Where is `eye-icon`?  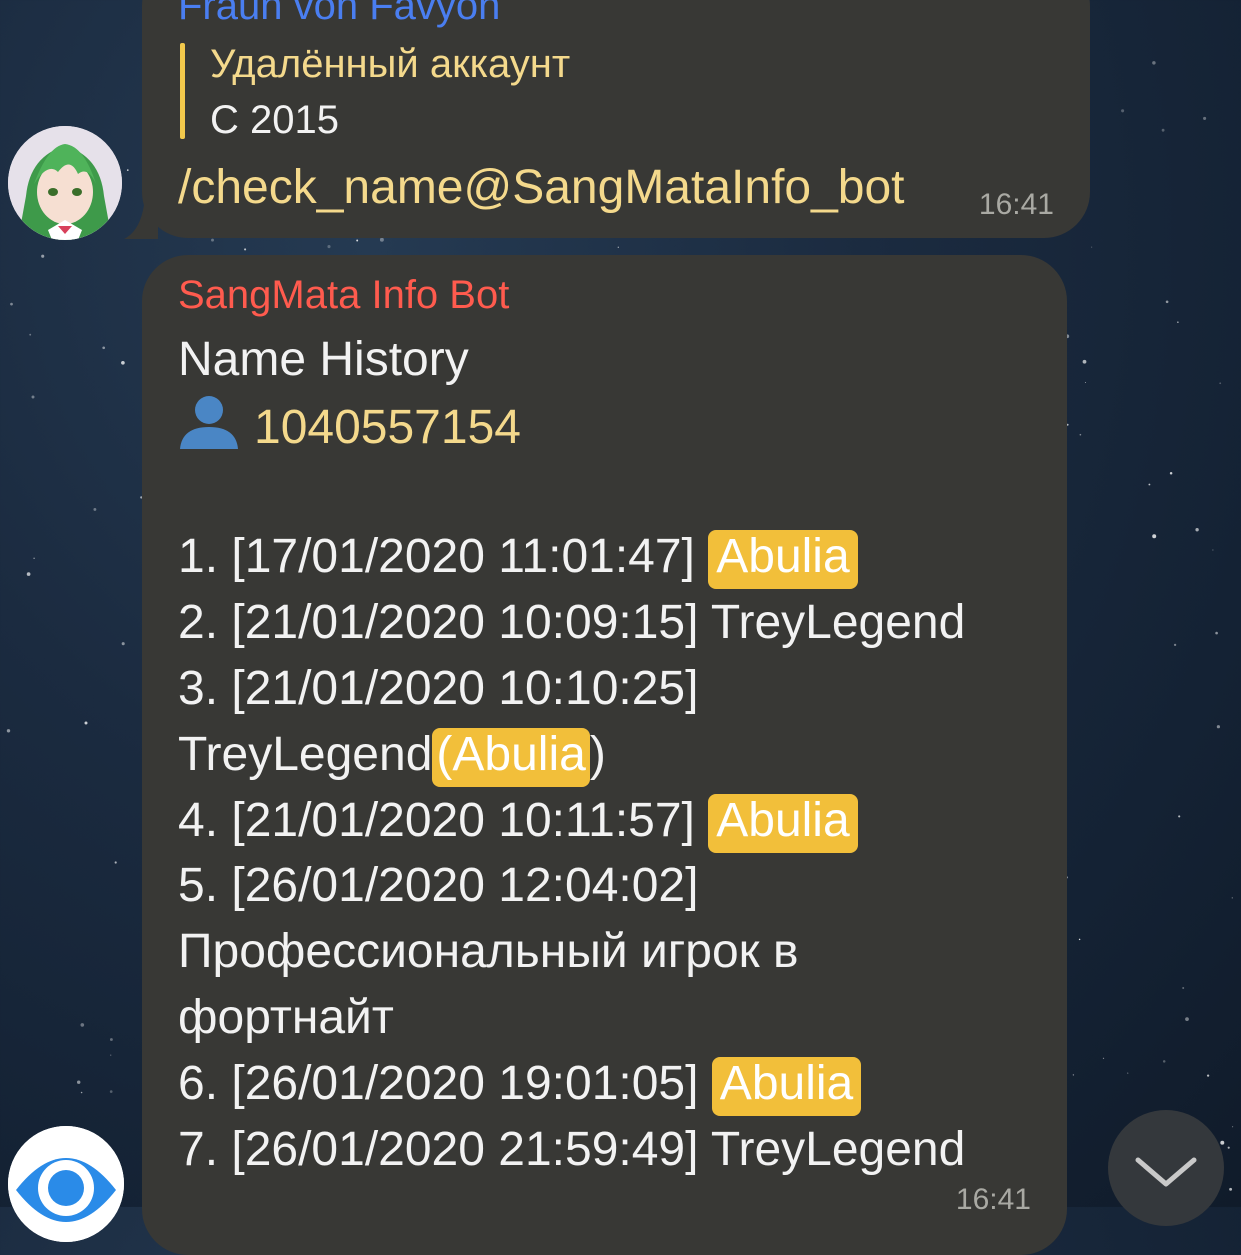
eye-icon is located at coordinates (66, 1184).